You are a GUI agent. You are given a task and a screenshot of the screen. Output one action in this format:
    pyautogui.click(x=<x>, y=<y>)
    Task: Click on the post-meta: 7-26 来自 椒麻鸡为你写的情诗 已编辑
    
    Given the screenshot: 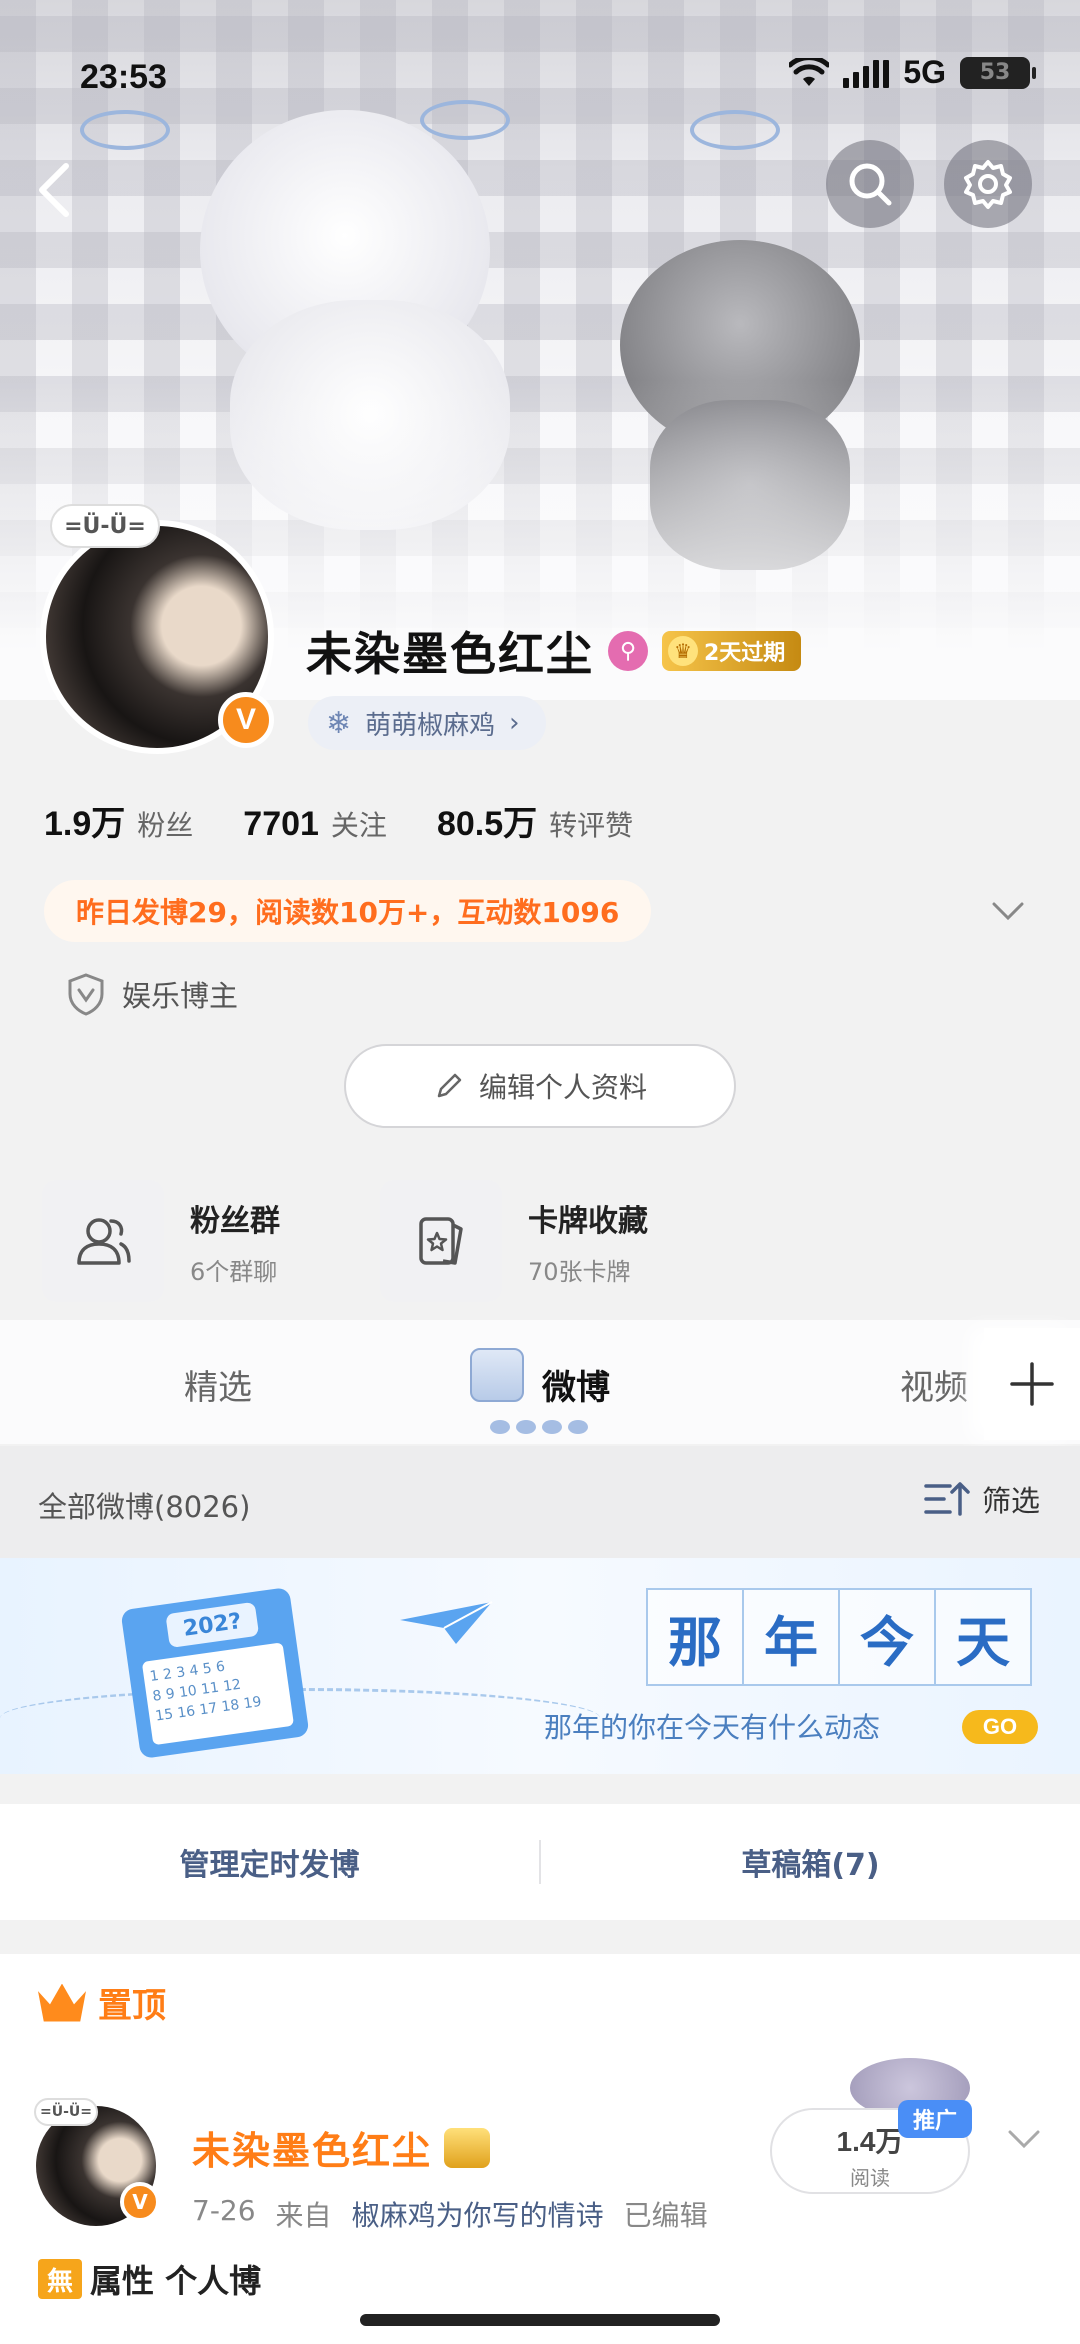 What is the action you would take?
    pyautogui.click(x=450, y=2214)
    